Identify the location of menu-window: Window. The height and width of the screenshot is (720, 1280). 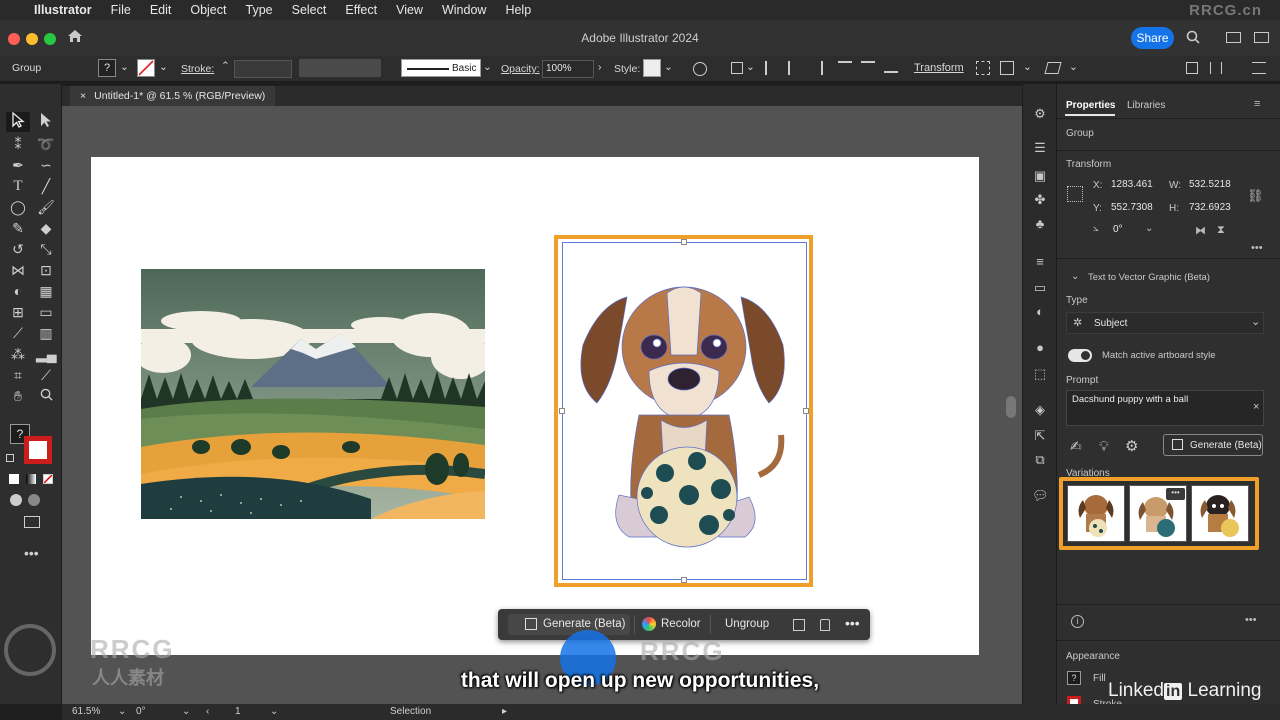
(464, 10).